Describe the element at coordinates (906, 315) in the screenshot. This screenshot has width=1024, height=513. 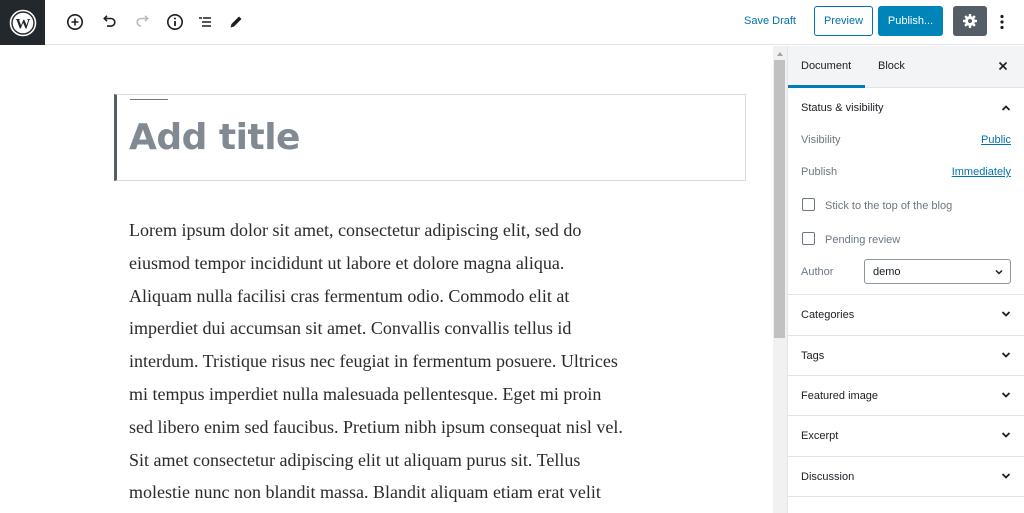
I see `panel-categories-toggle: Categories` at that location.